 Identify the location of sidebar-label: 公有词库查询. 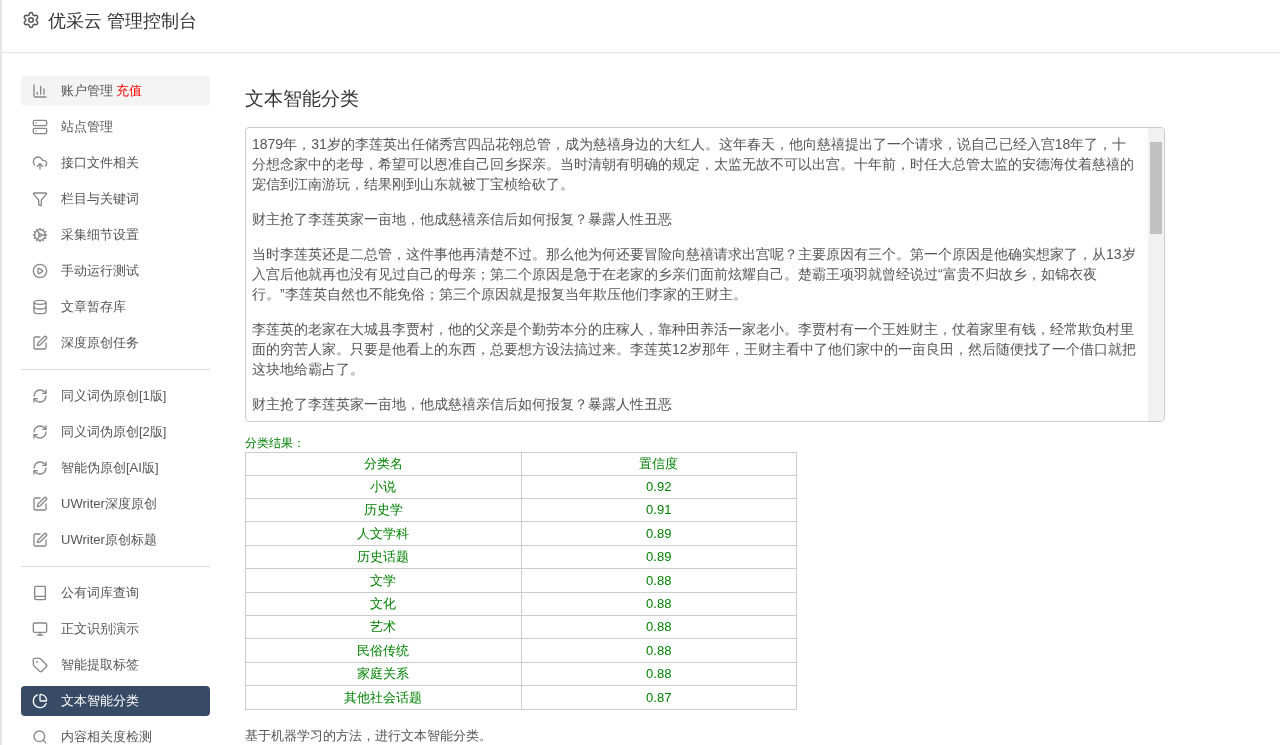
(100, 593).